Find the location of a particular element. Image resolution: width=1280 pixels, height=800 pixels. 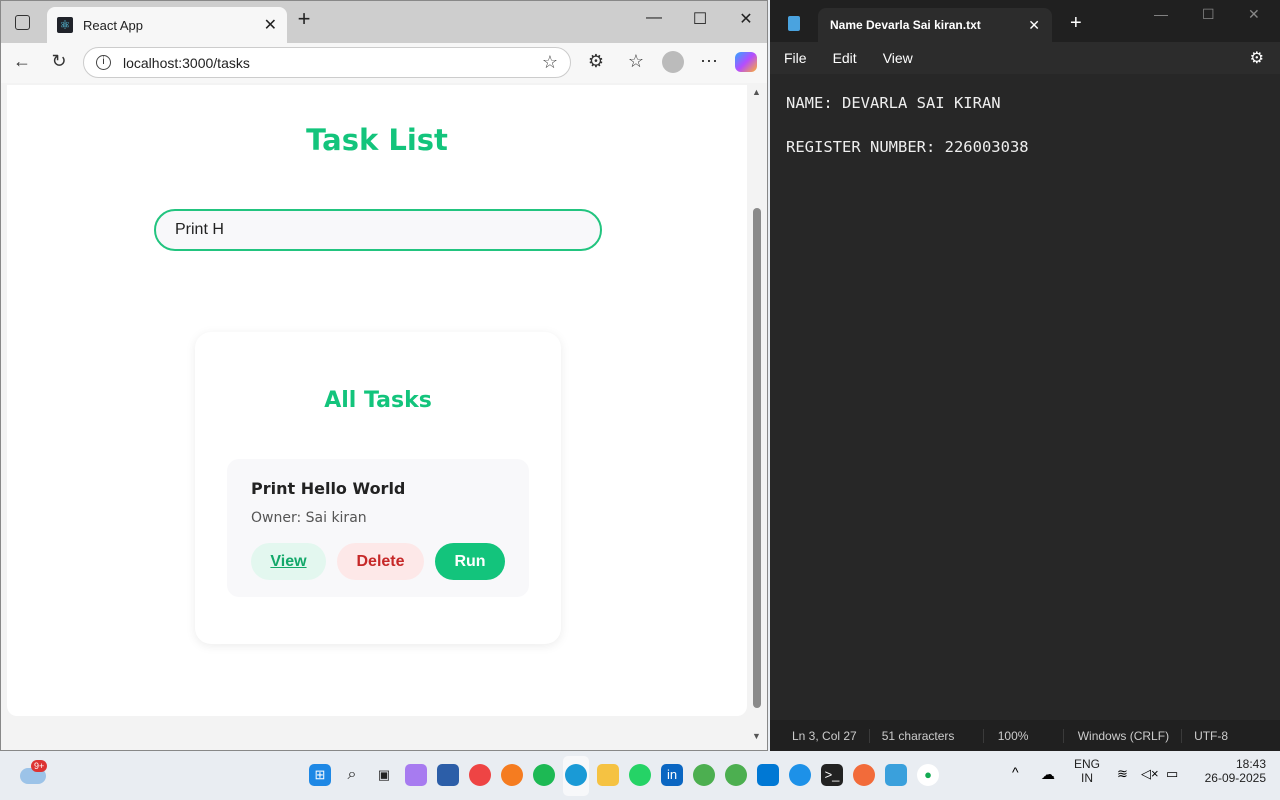

view-button: View is located at coordinates (288, 561).